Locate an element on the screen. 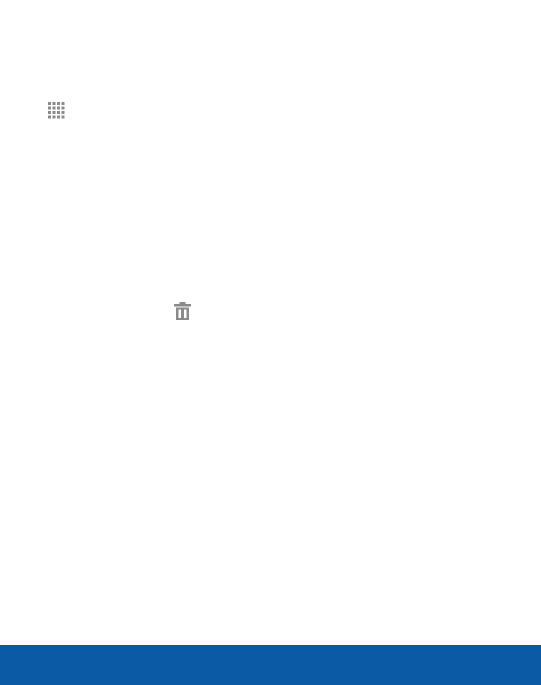  apps-grid-icon is located at coordinates (56, 110).